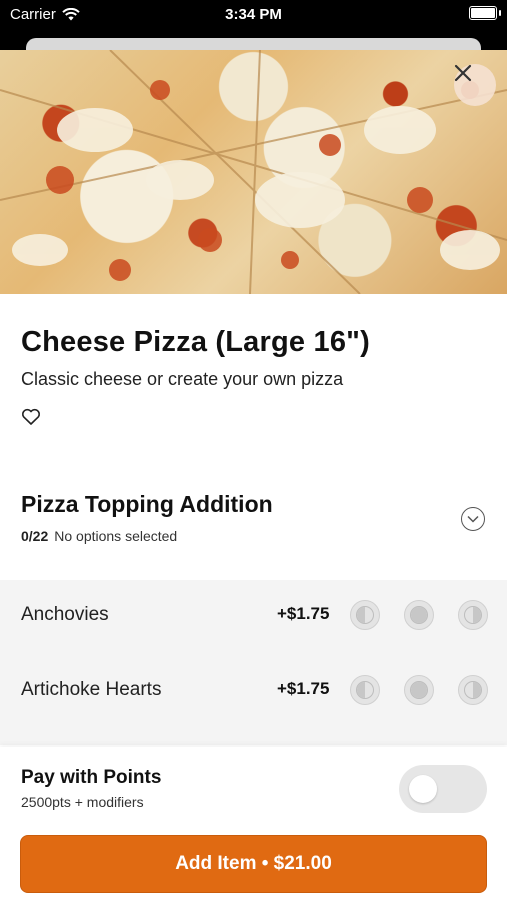  I want to click on selection-count: 0/22, so click(35, 536).